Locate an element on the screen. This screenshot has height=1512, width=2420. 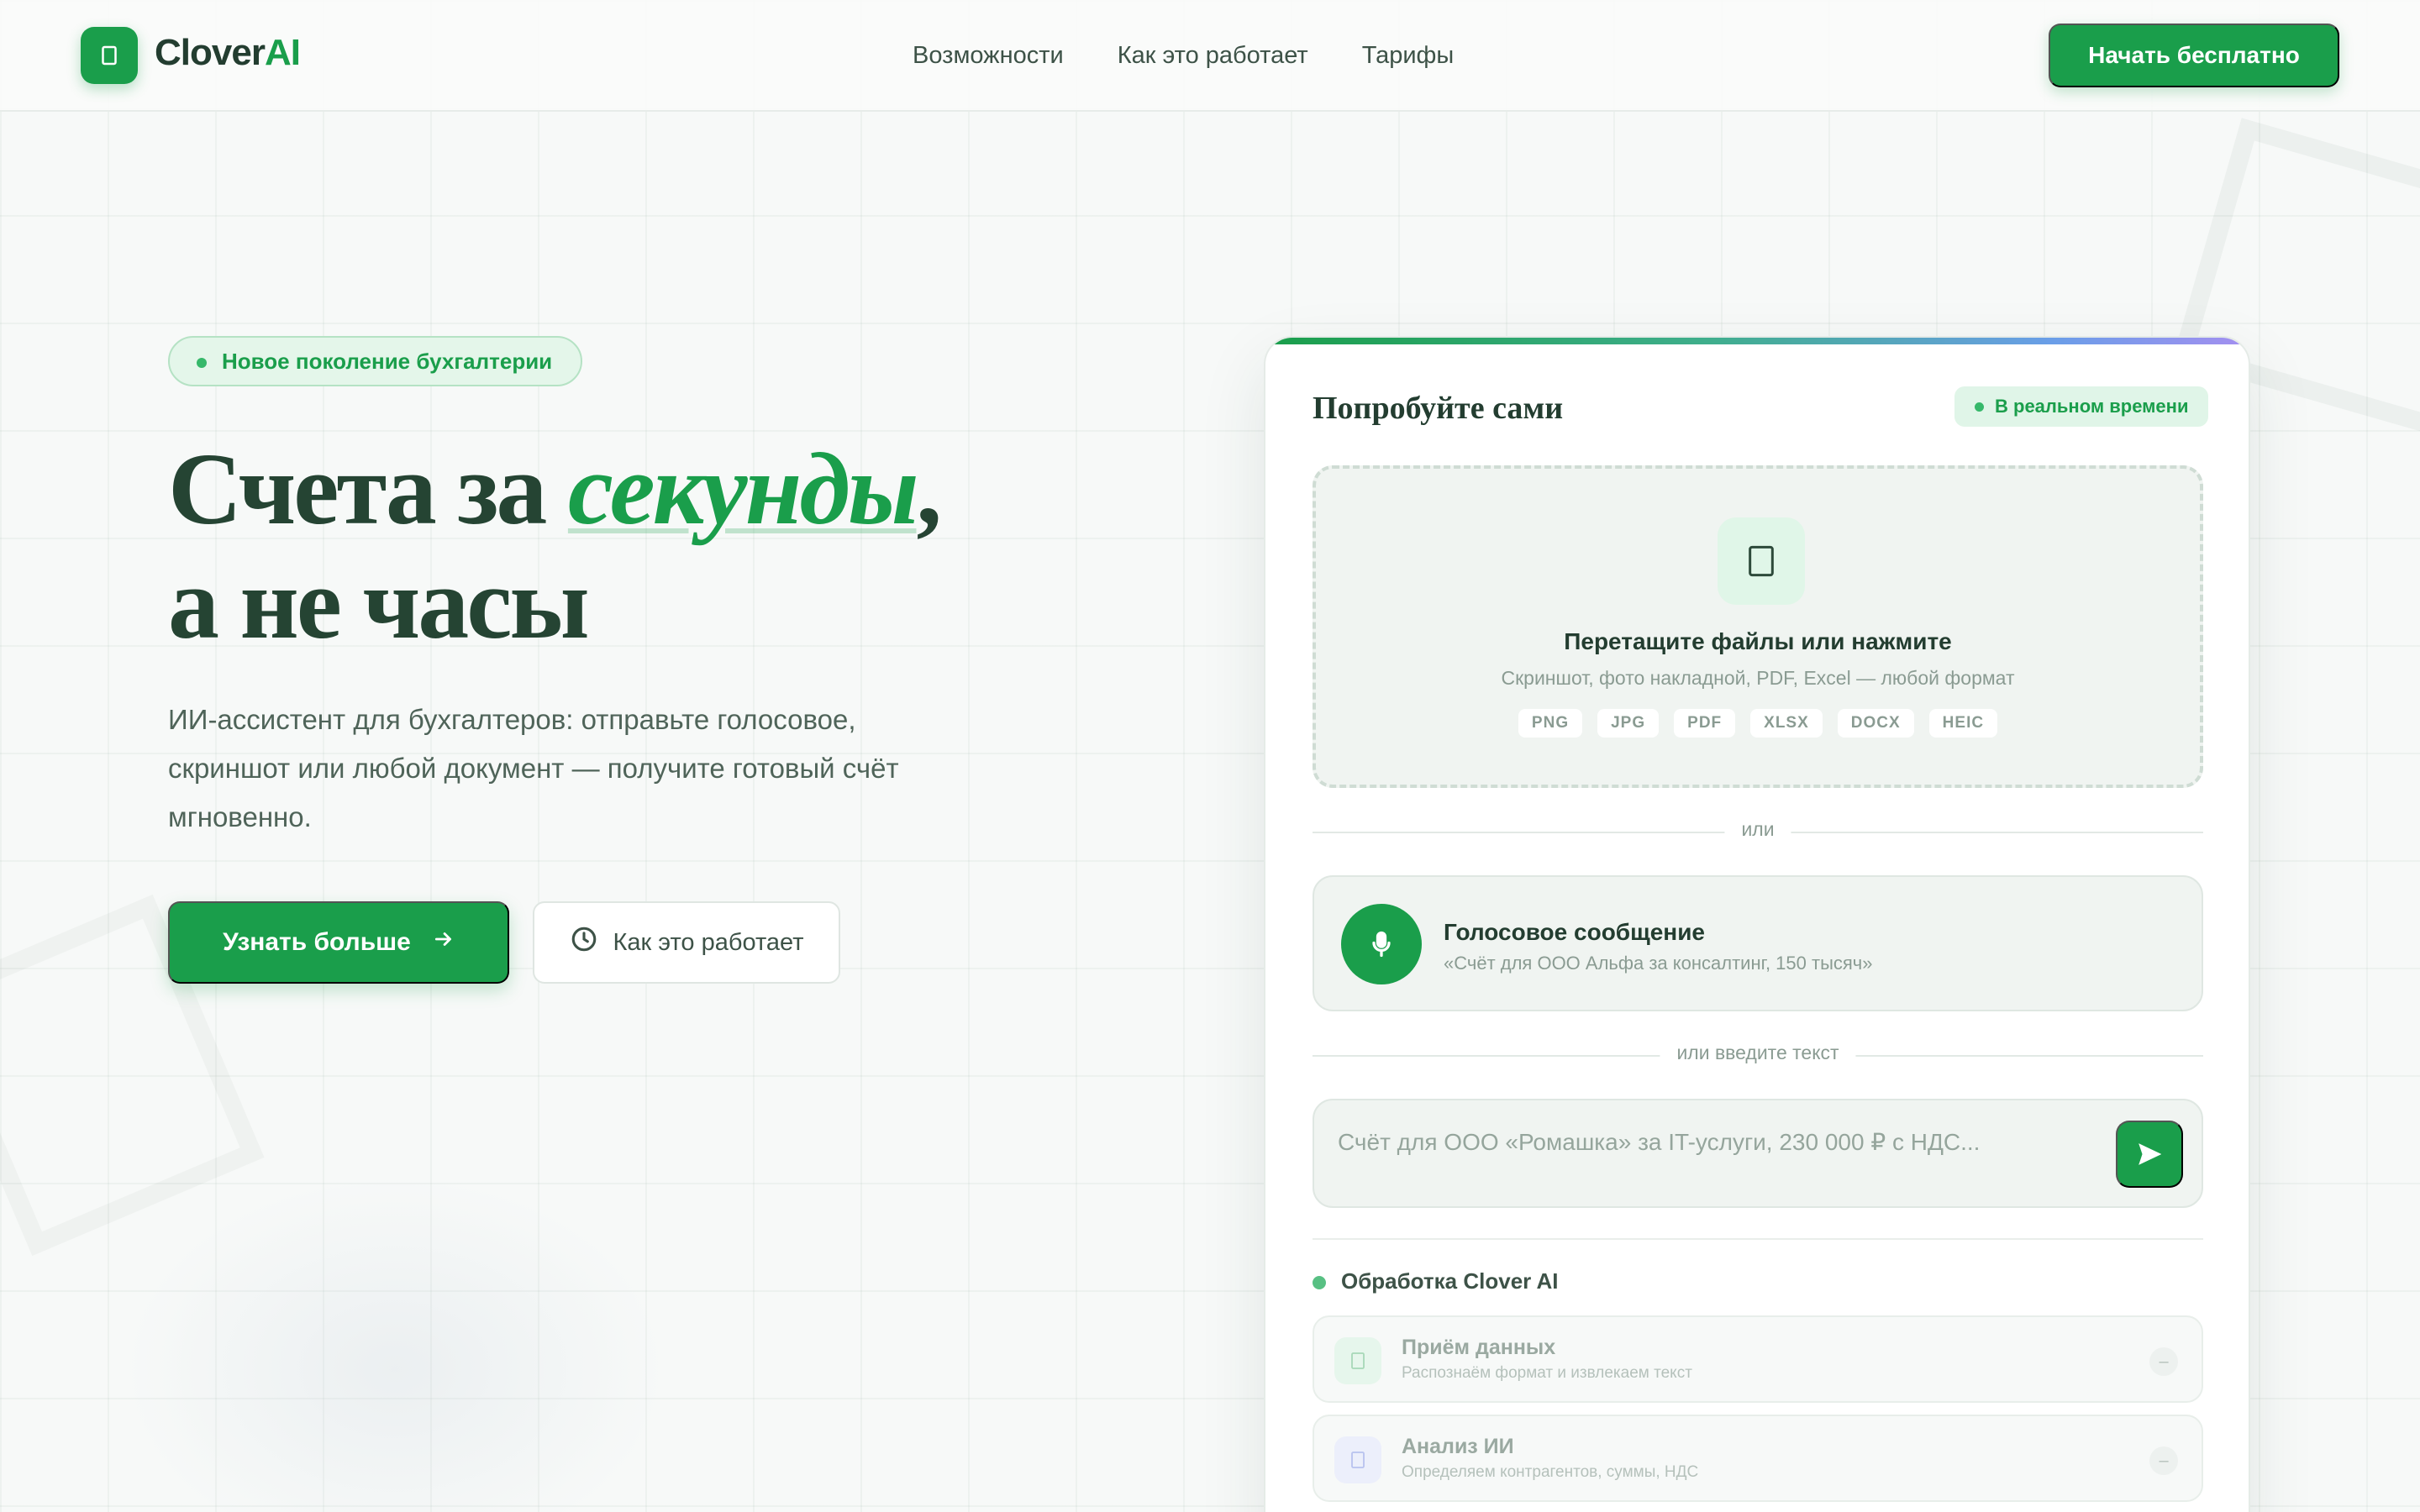
how-it-works-button: Как это работает is located at coordinates (687, 942).